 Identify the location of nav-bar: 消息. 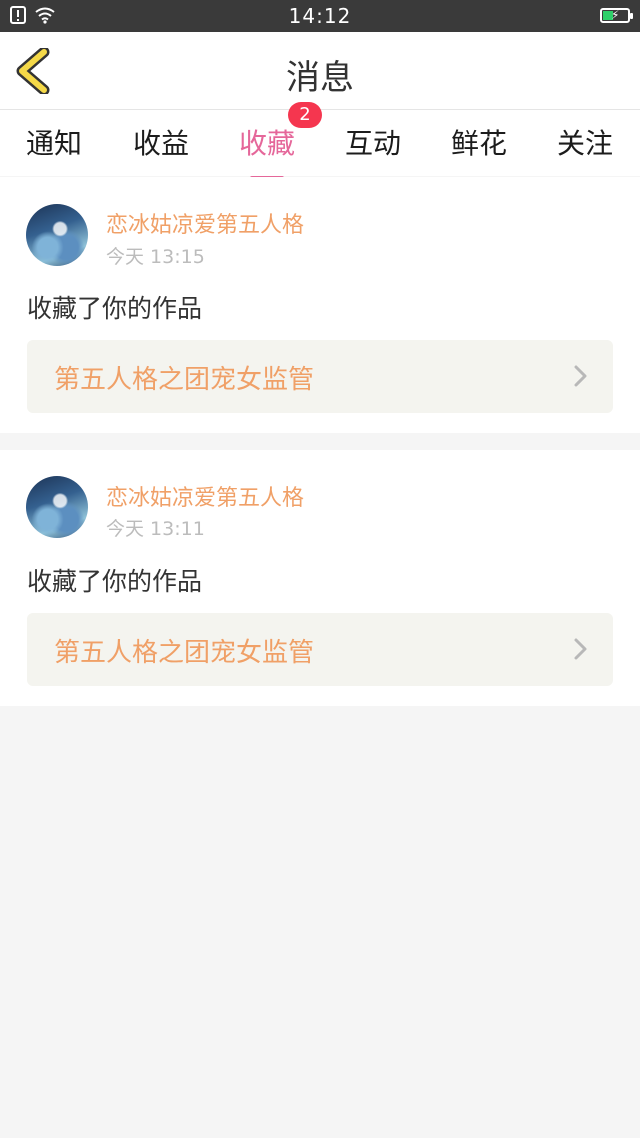
(320, 71).